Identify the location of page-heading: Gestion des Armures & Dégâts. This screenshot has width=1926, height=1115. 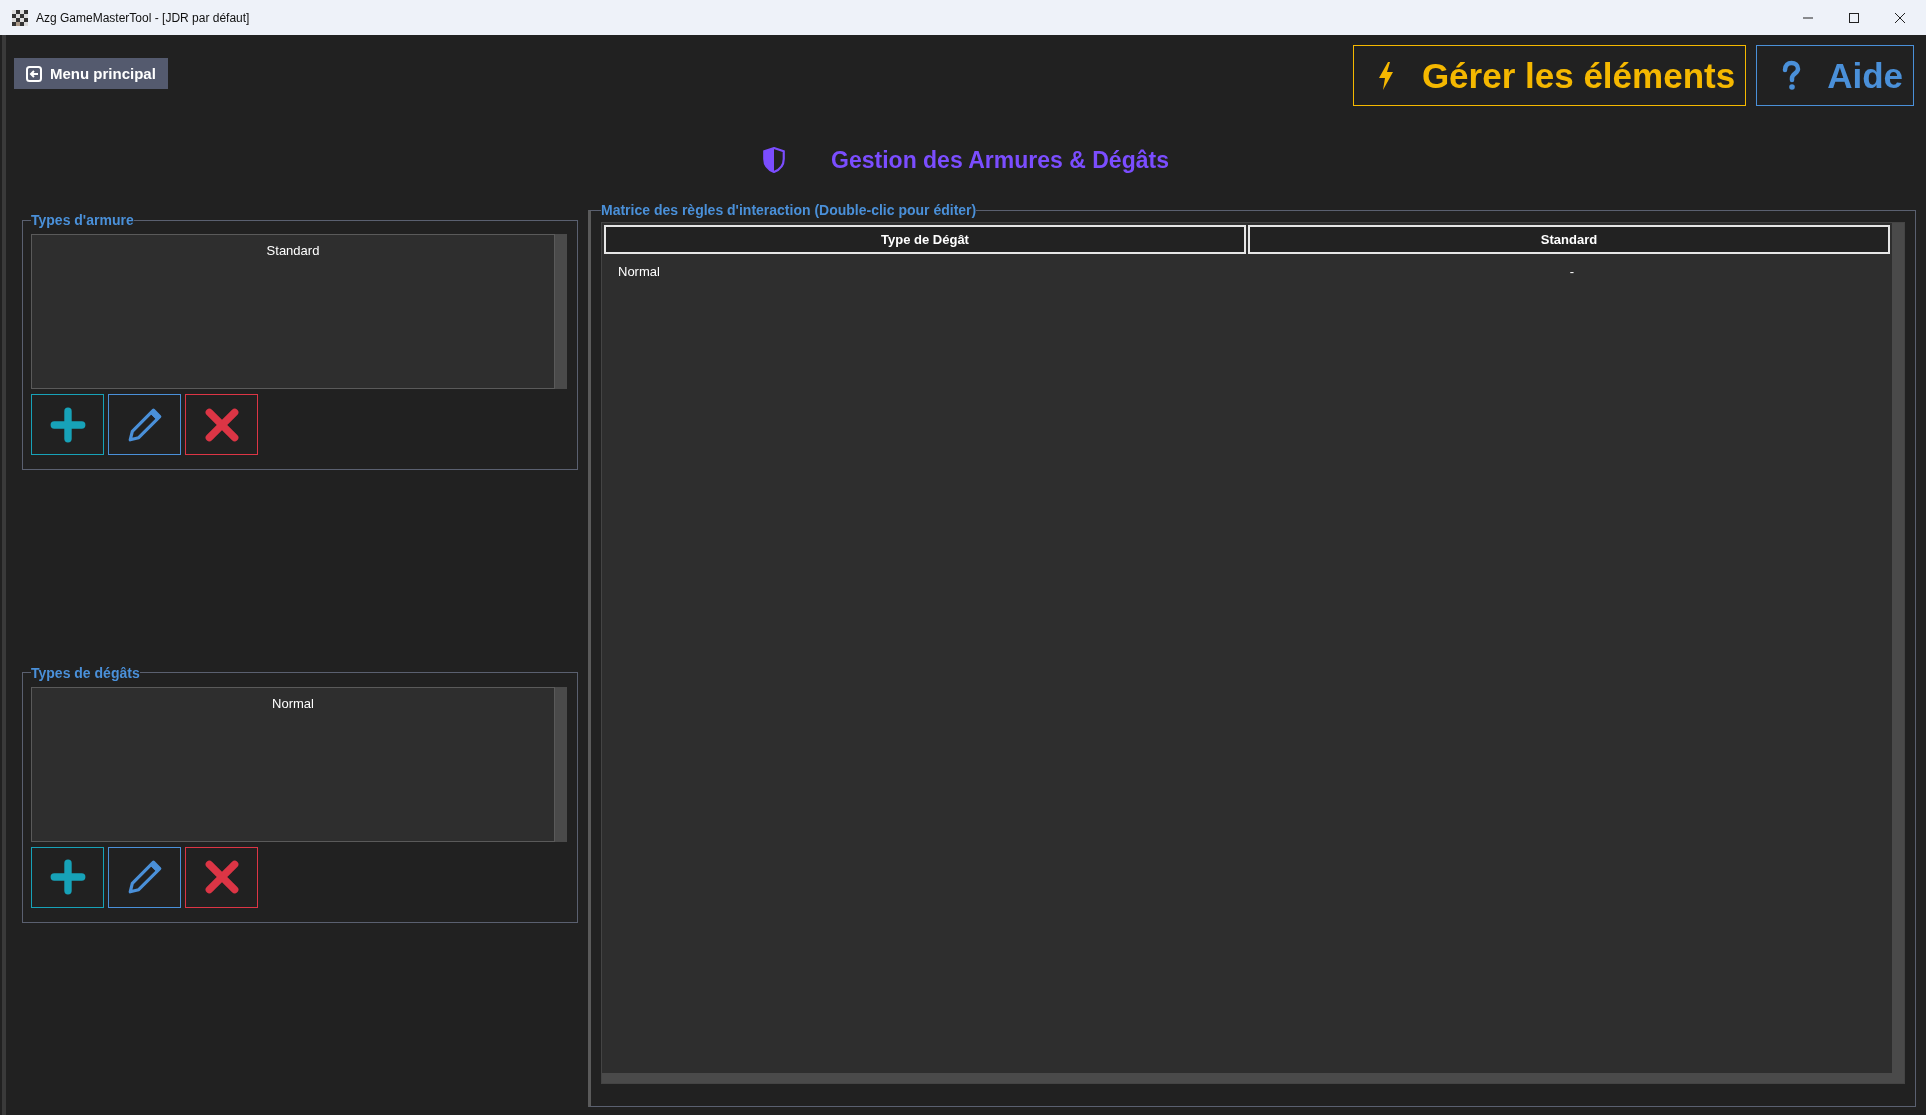
(1000, 160).